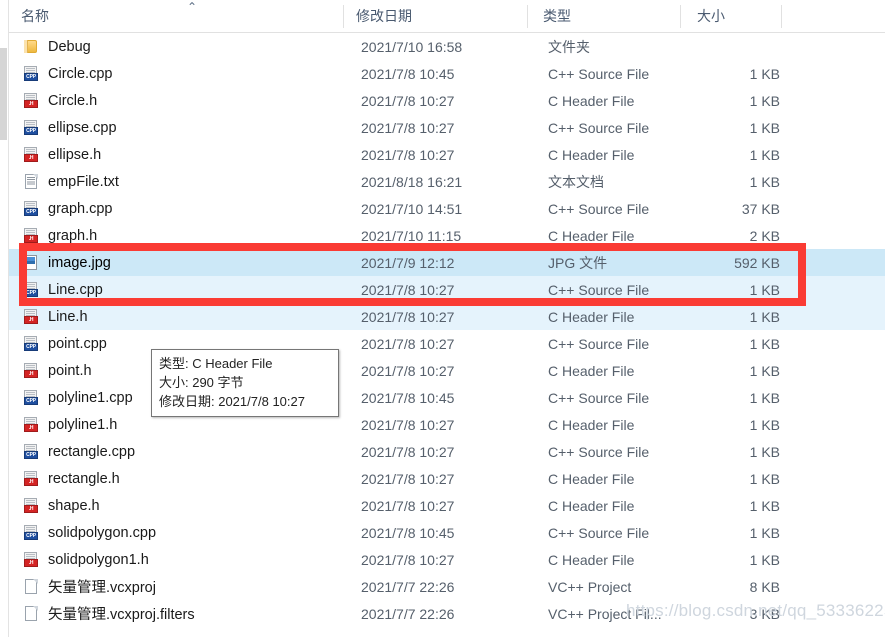  I want to click on column-header-name: 名称, so click(176, 16).